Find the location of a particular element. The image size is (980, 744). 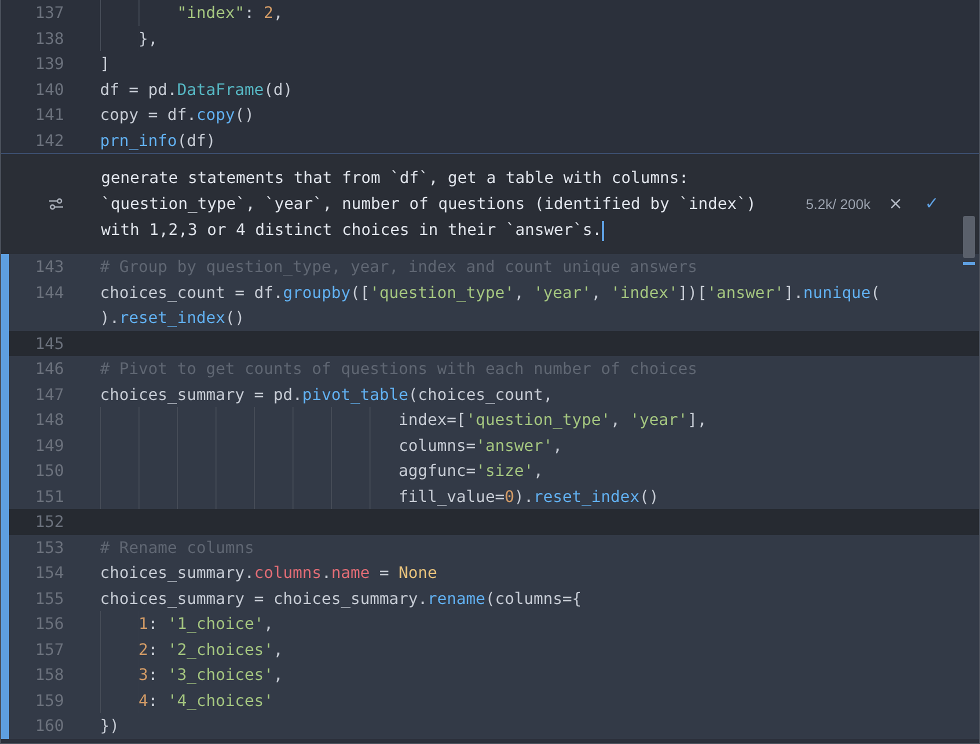

line-number: 160 is located at coordinates (49, 725).